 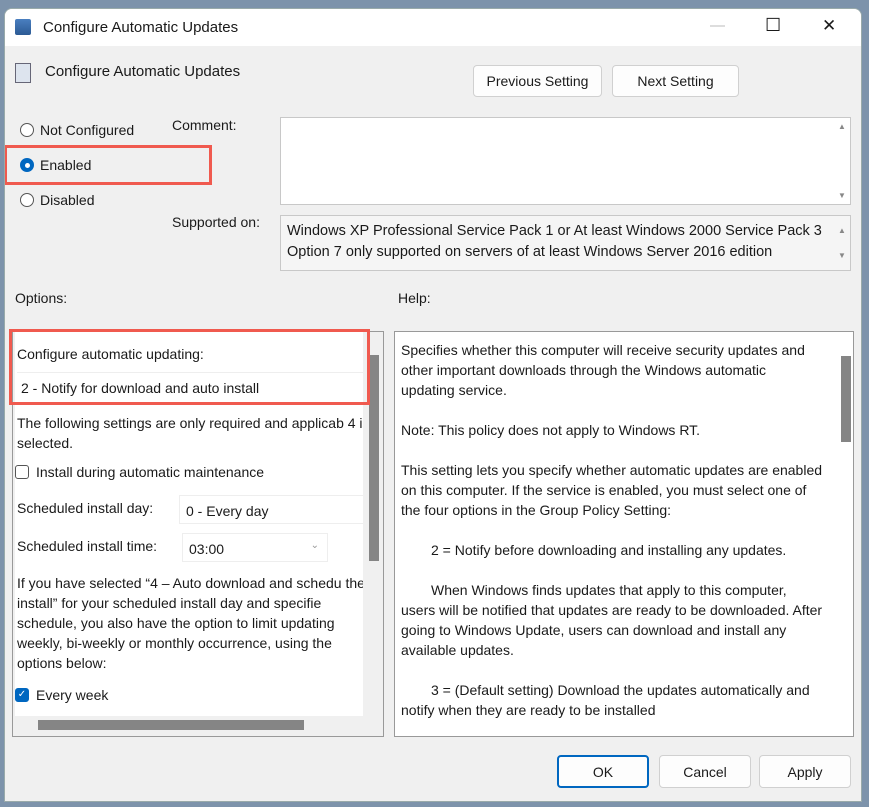 What do you see at coordinates (314, 545) in the screenshot?
I see `chevron-down-icon: ⌄` at bounding box center [314, 545].